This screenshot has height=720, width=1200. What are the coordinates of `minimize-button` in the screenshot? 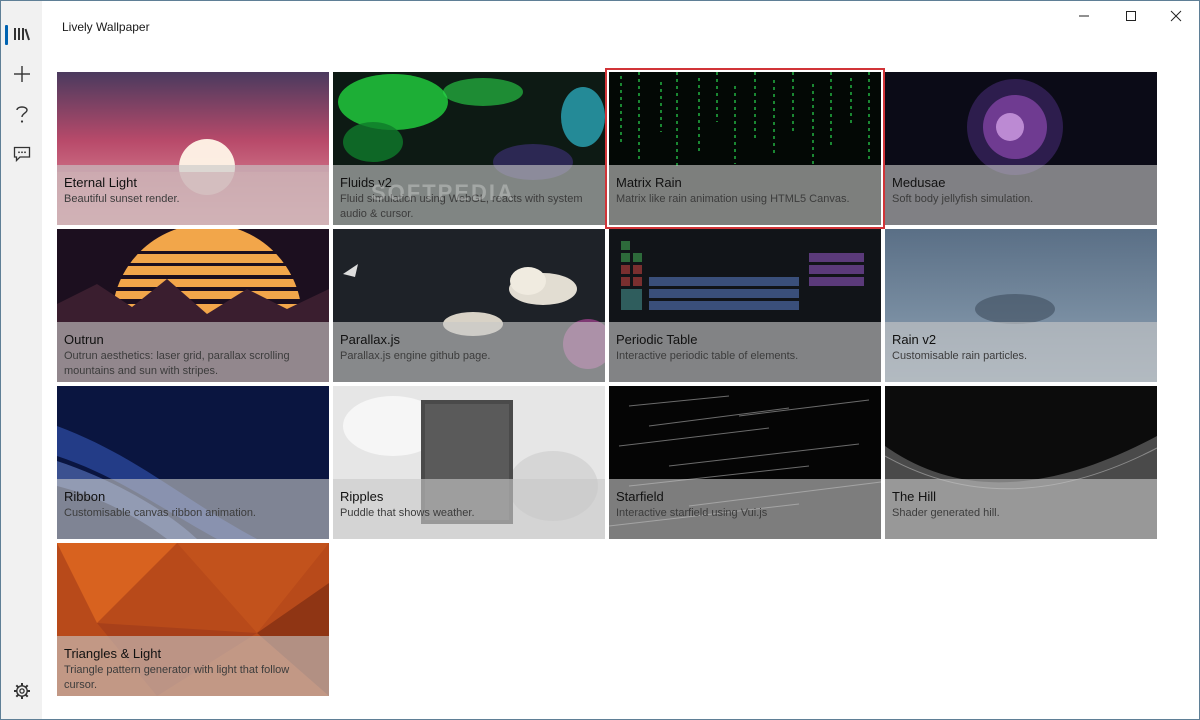 It's located at (1084, 18).